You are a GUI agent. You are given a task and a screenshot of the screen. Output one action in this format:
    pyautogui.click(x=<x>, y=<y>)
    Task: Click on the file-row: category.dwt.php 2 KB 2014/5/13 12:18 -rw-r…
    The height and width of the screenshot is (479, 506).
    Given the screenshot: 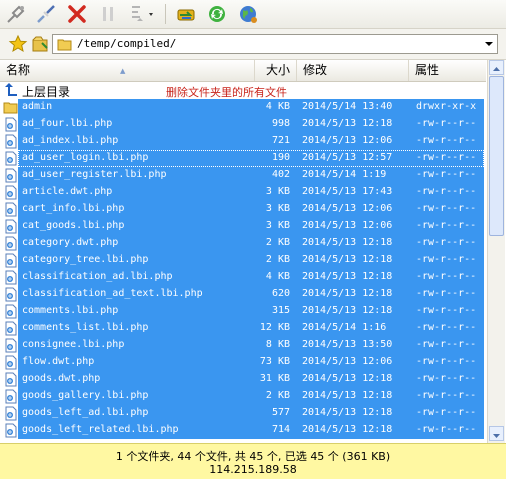 What is the action you would take?
    pyautogui.click(x=243, y=243)
    